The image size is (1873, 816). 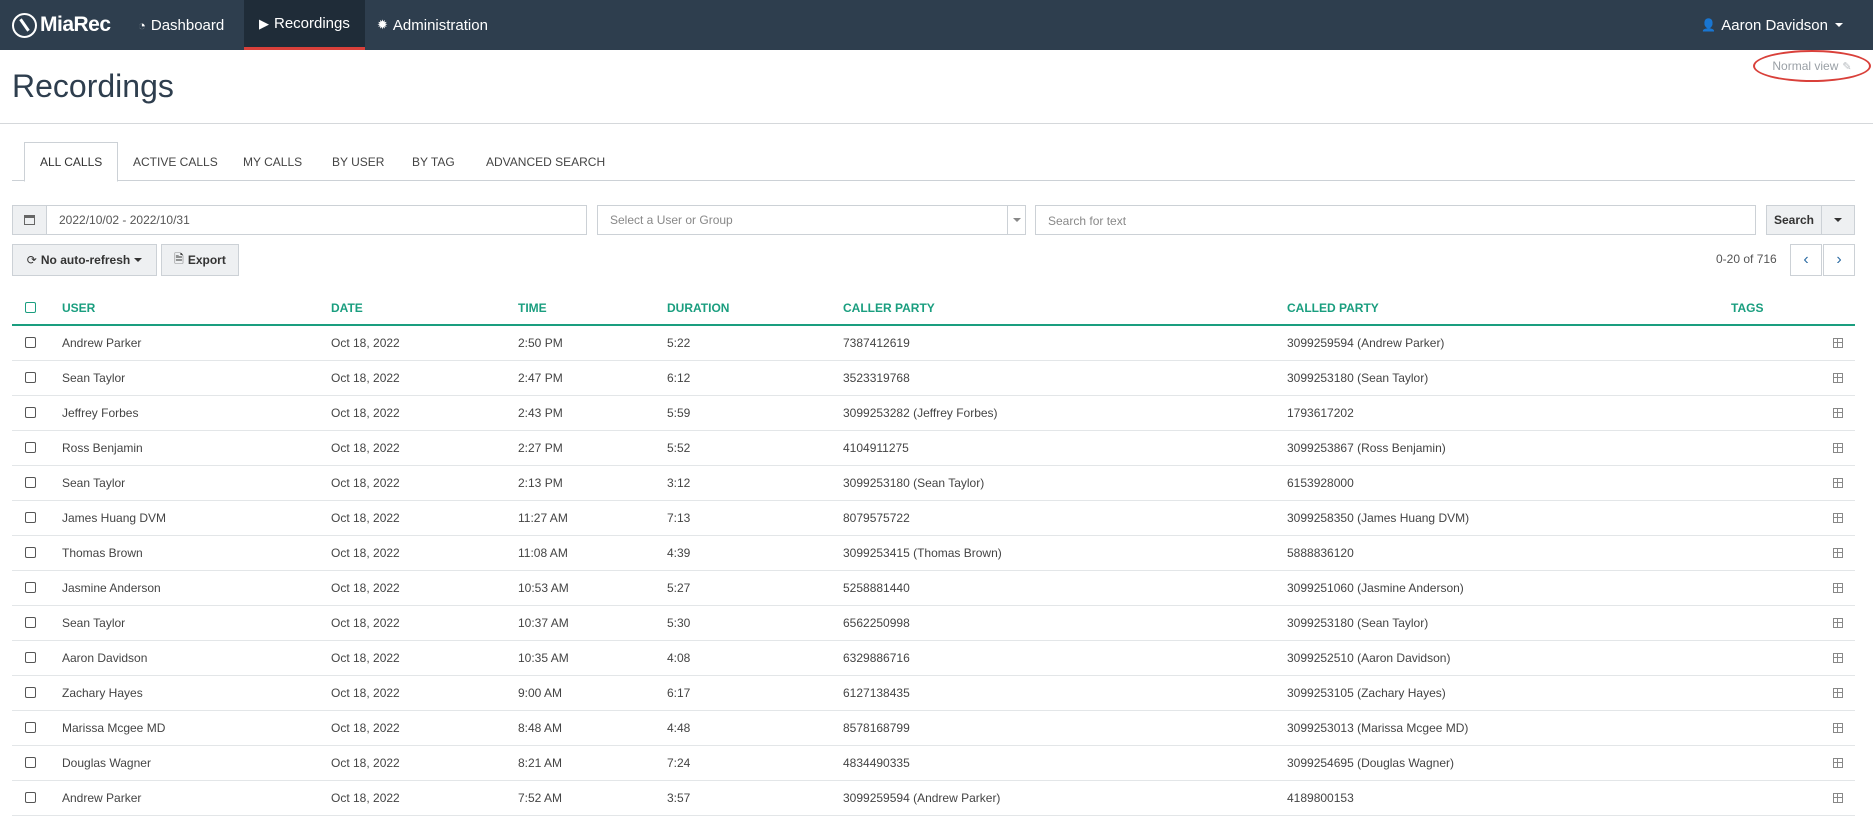 What do you see at coordinates (299, 220) in the screenshot?
I see `date-range-field: 2022/10/02 - 2022/10/31` at bounding box center [299, 220].